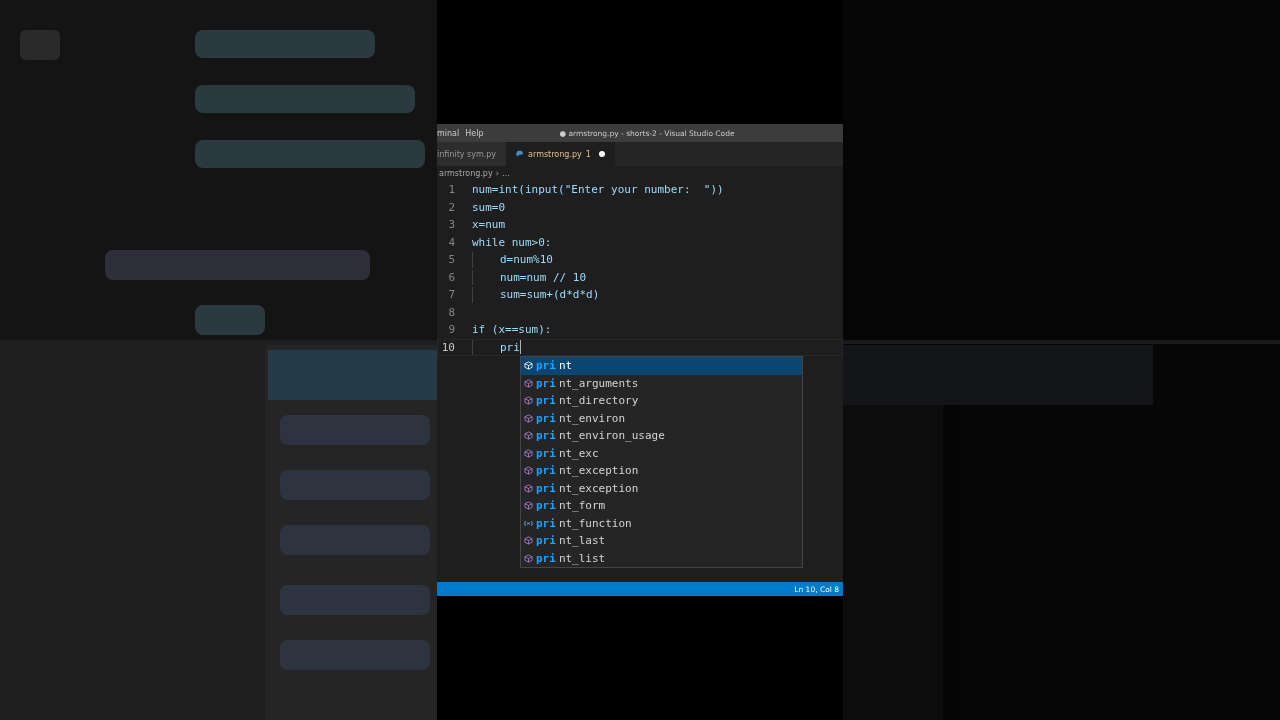 The height and width of the screenshot is (720, 1280). What do you see at coordinates (451, 312) in the screenshot?
I see `line-number: 8` at bounding box center [451, 312].